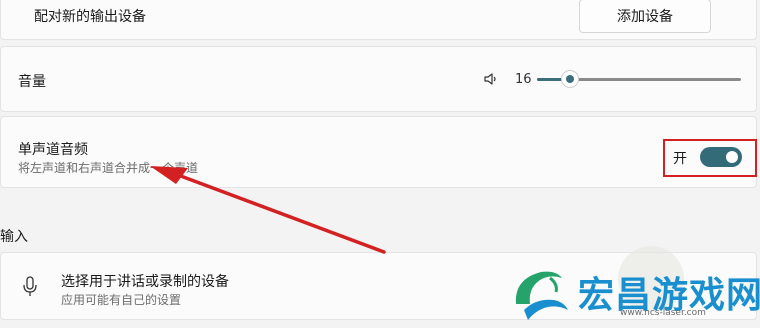 Image resolution: width=760 pixels, height=328 pixels. I want to click on mono-audio-description: 将左声道和右声道合并成一个声道, so click(108, 168).